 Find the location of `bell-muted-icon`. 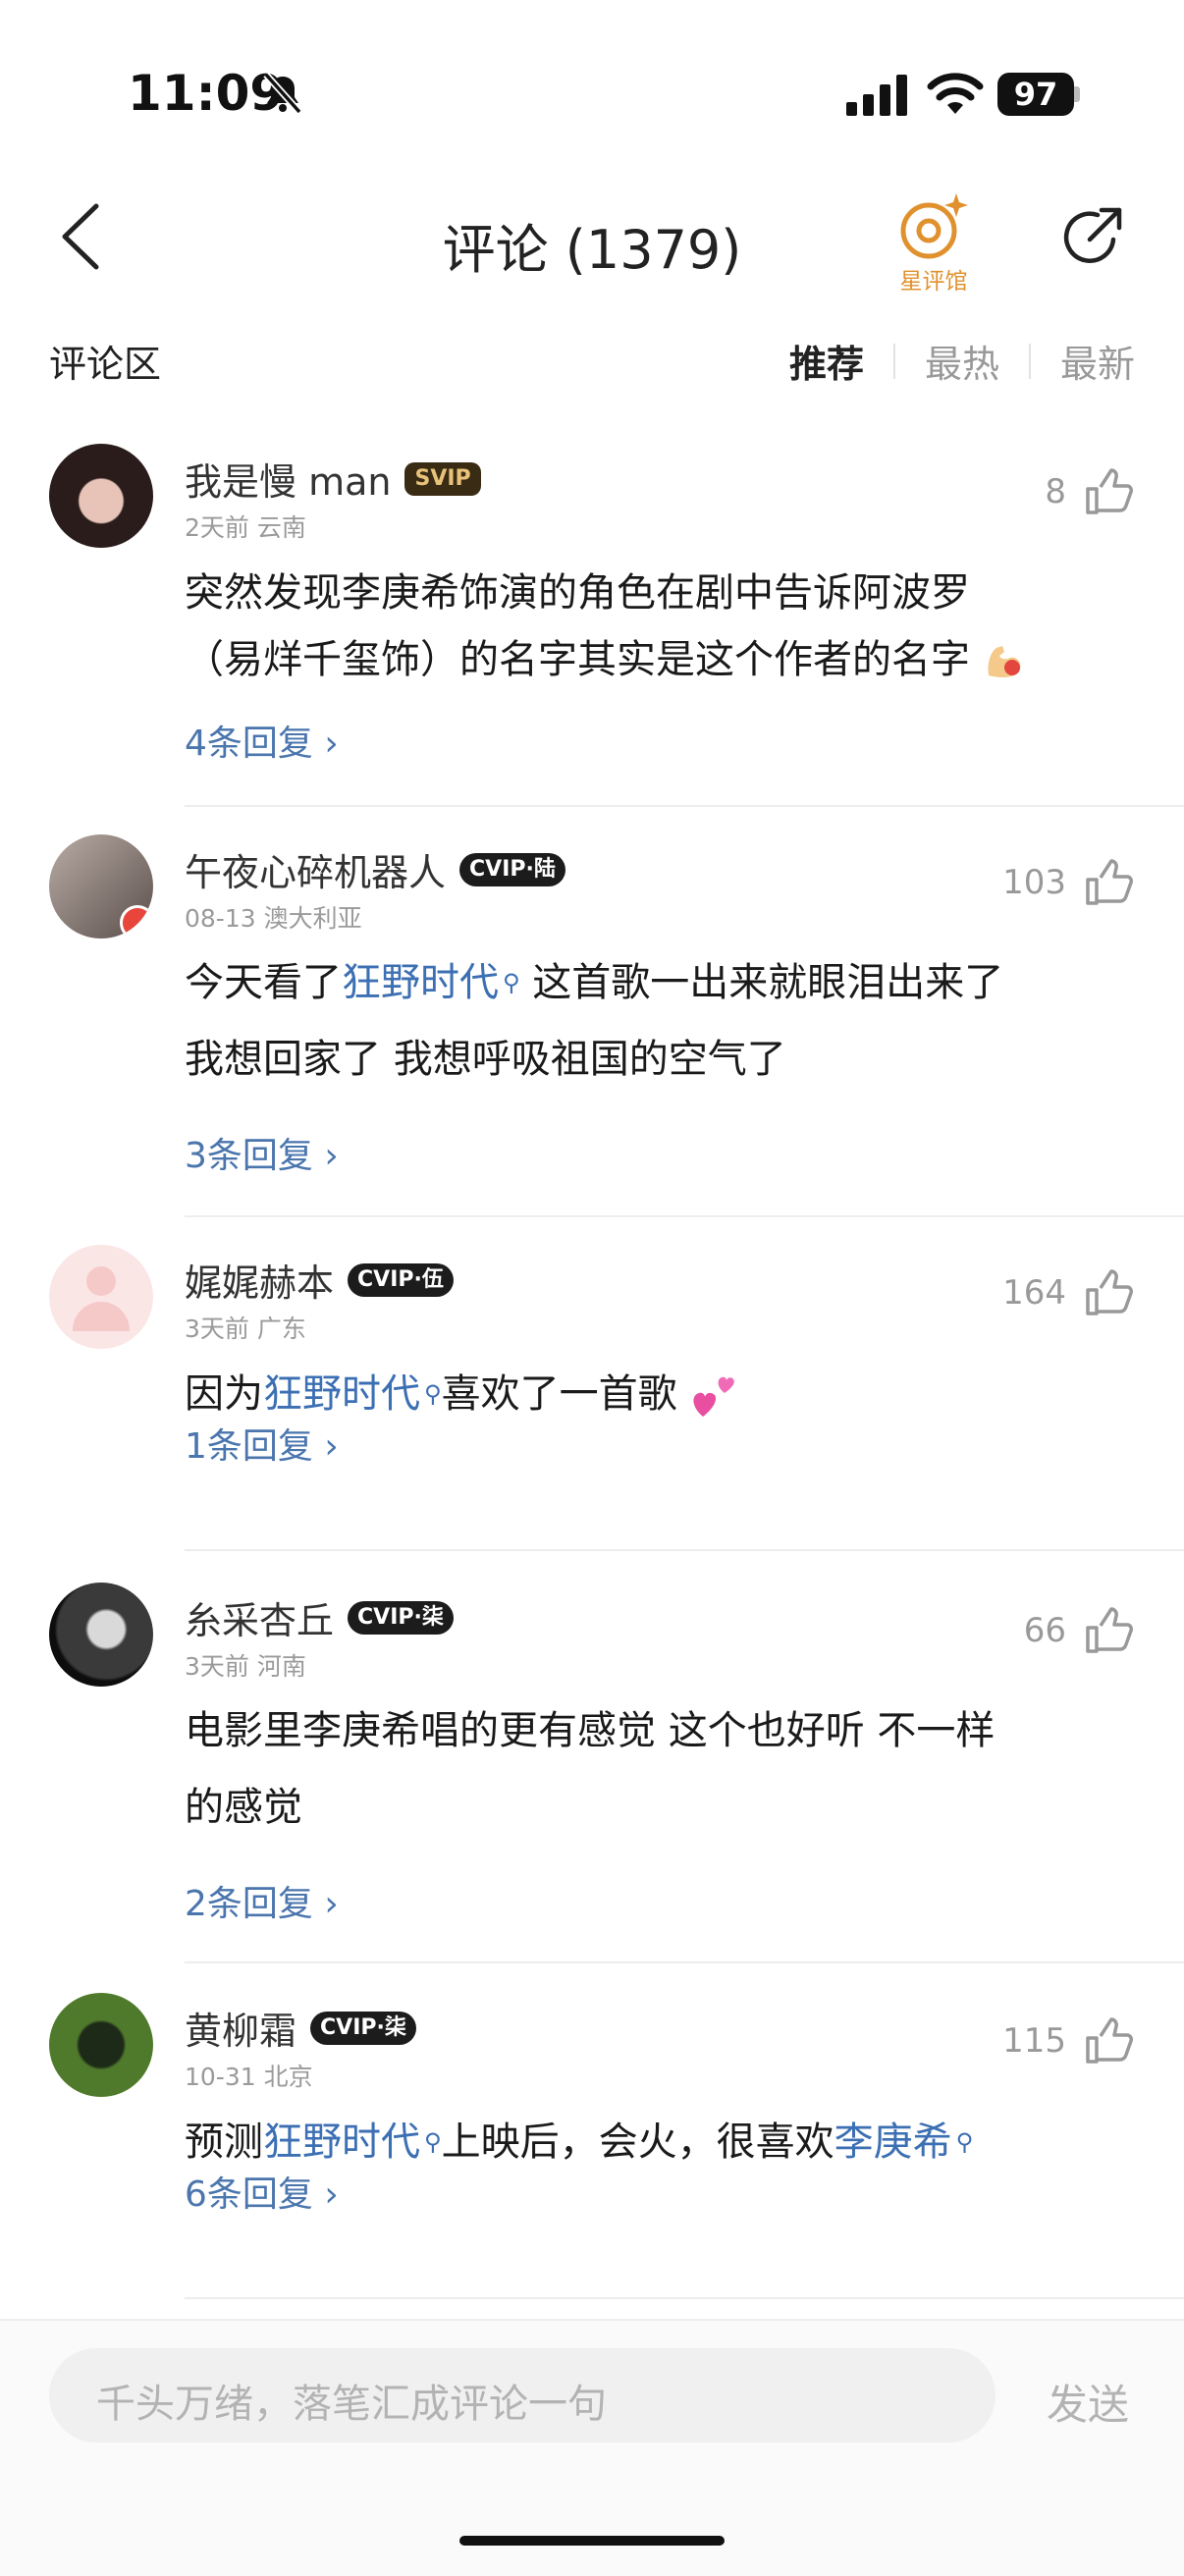

bell-muted-icon is located at coordinates (282, 93).